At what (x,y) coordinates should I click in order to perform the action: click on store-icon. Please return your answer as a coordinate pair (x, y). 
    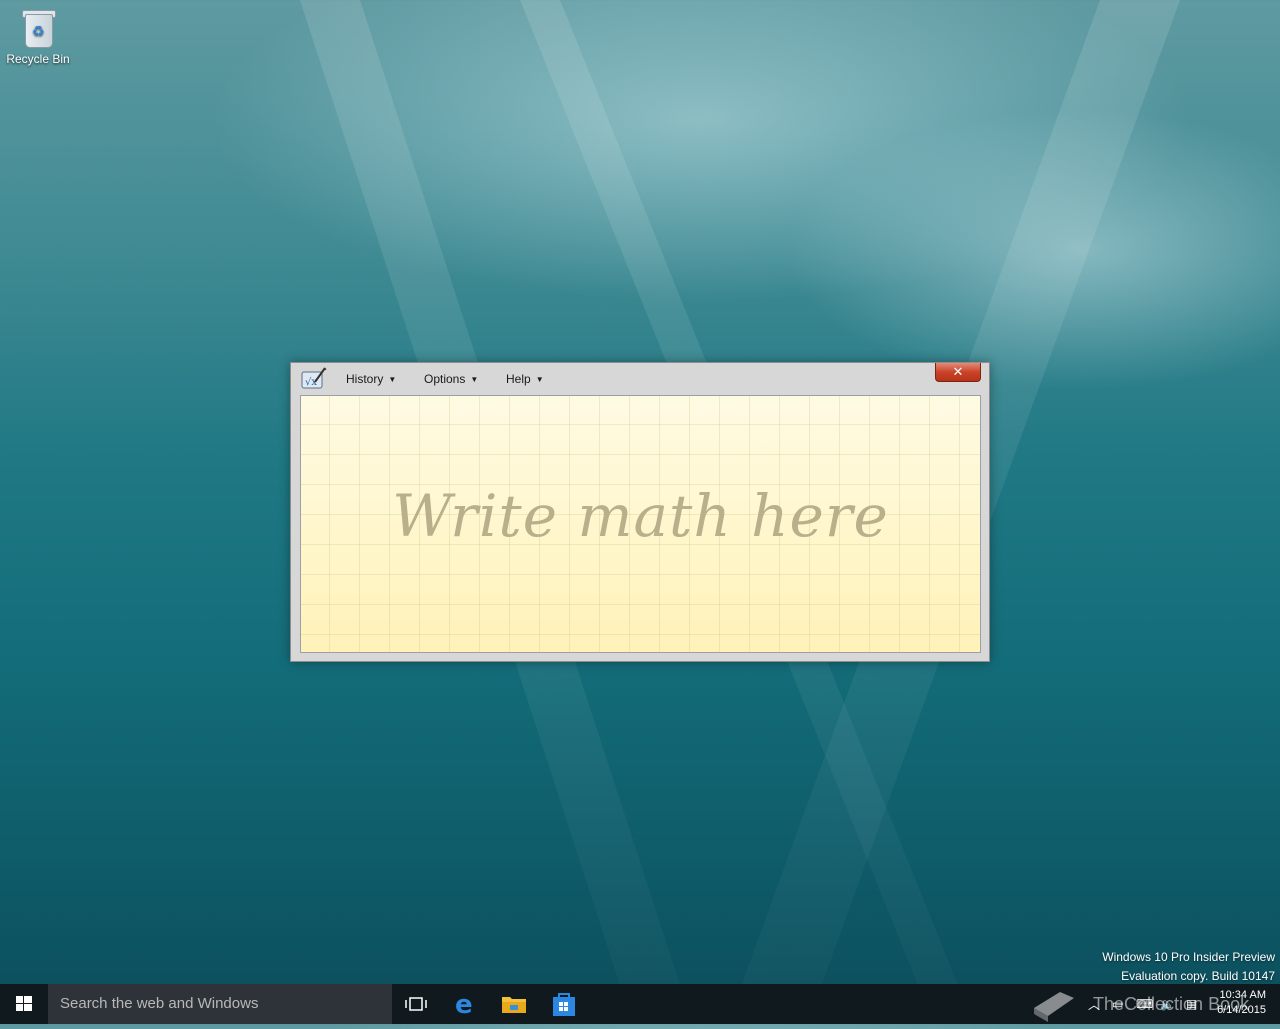
    Looking at the image, I should click on (564, 1004).